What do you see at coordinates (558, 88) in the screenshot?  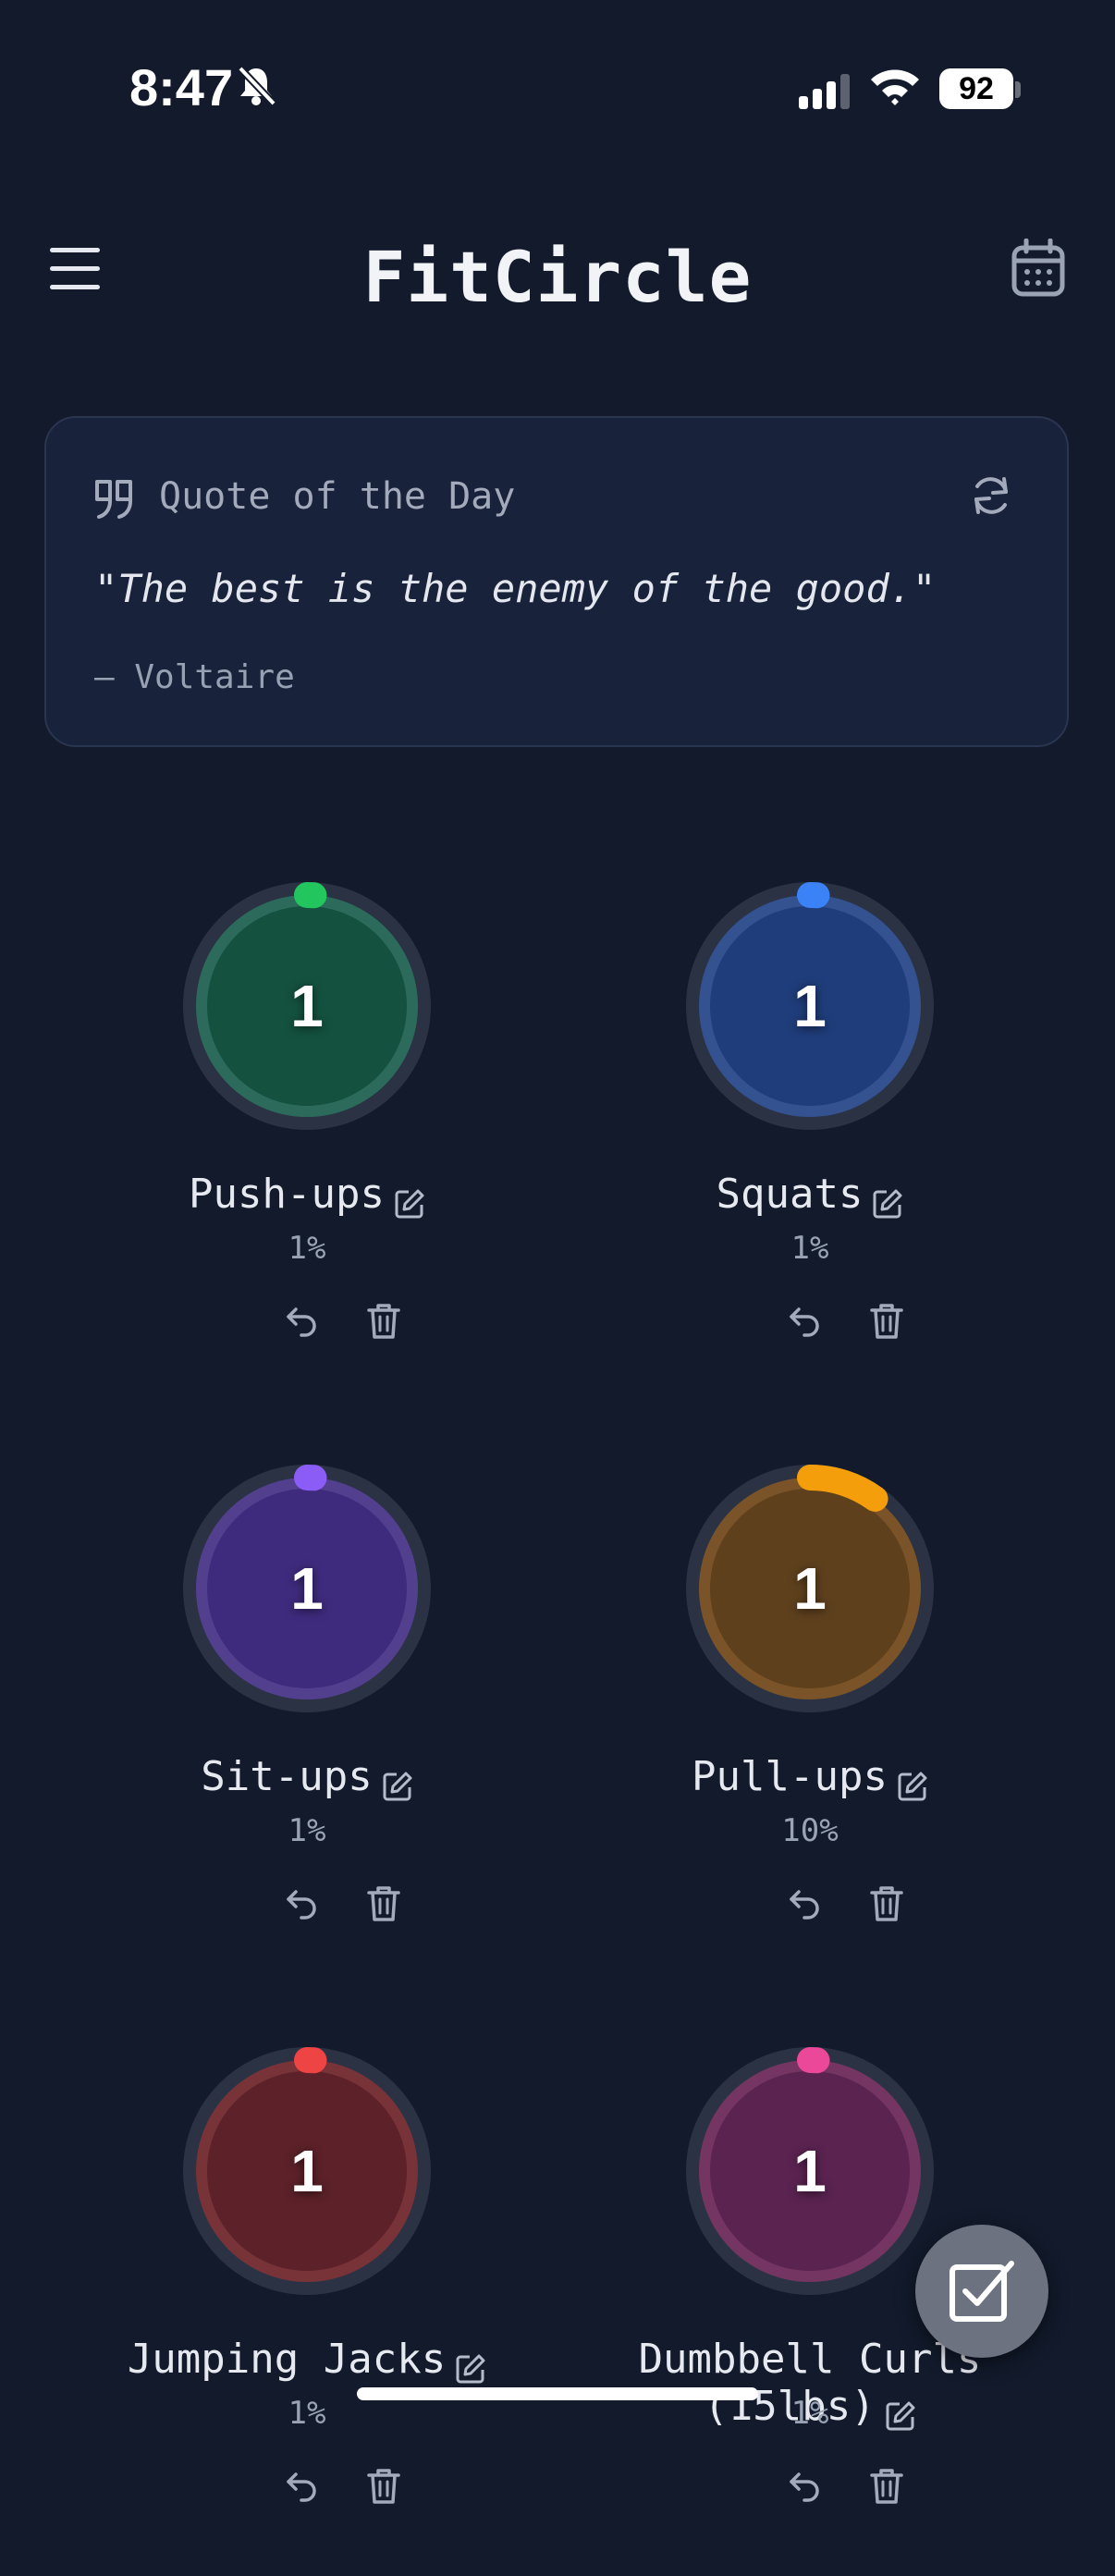 I see `status-bar: 8:47 92` at bounding box center [558, 88].